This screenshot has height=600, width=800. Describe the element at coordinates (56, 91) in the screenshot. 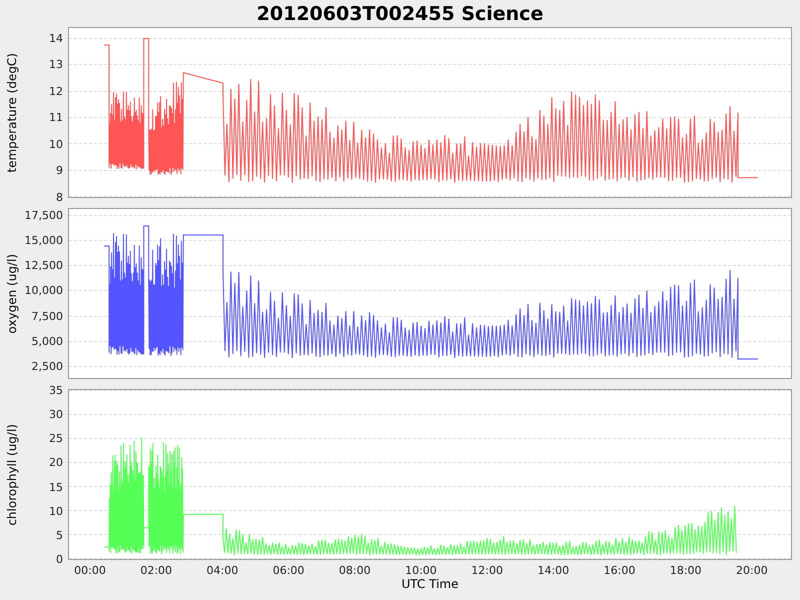

I see `axis-tick-label: 12` at that location.